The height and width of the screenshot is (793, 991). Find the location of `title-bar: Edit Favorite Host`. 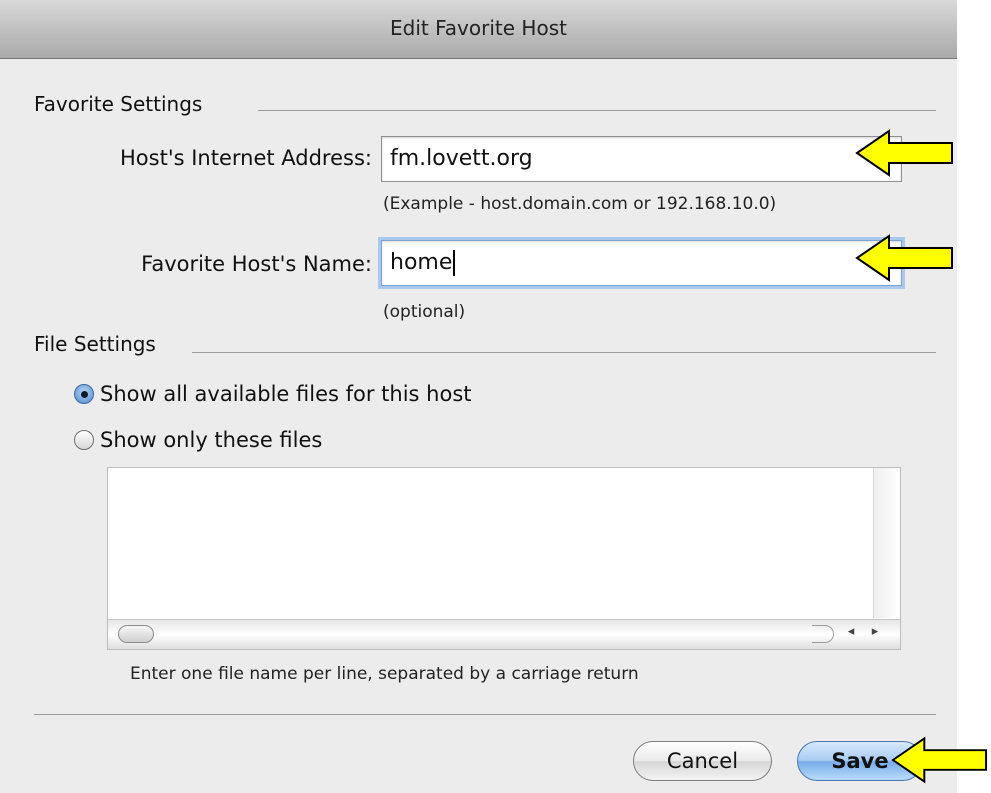

title-bar: Edit Favorite Host is located at coordinates (478, 29).